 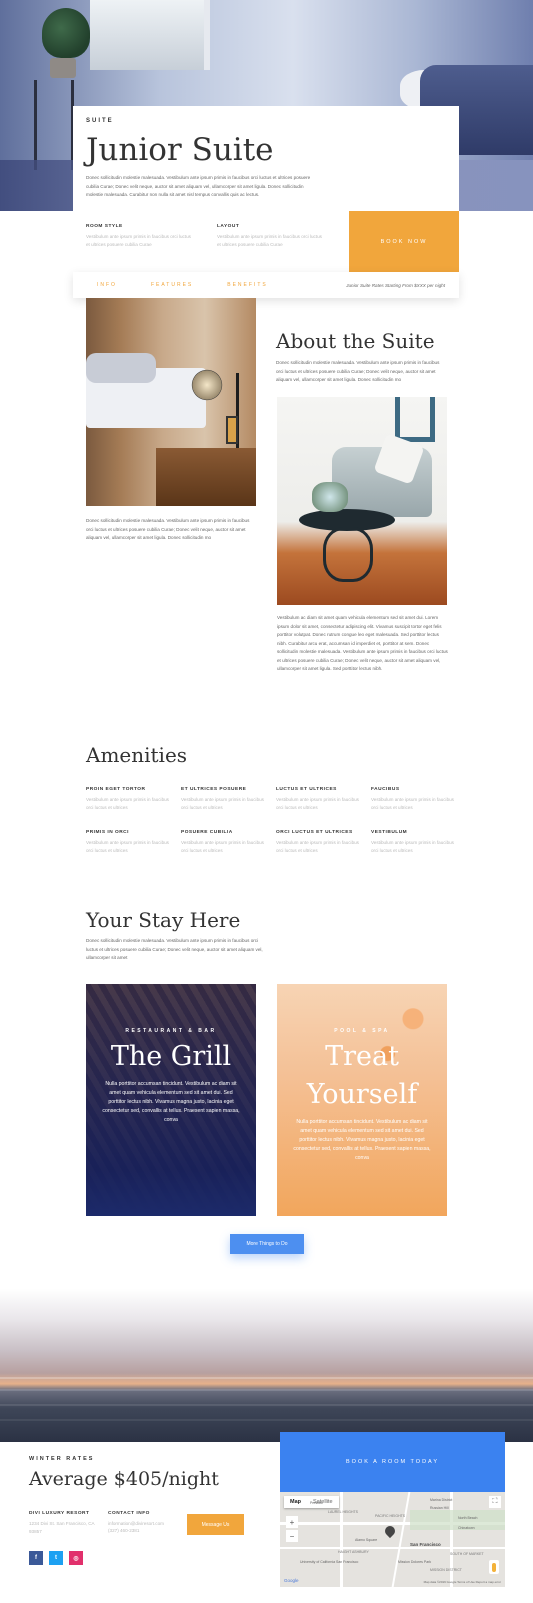 I want to click on map-label: San Francisco, so click(x=425, y=1544).